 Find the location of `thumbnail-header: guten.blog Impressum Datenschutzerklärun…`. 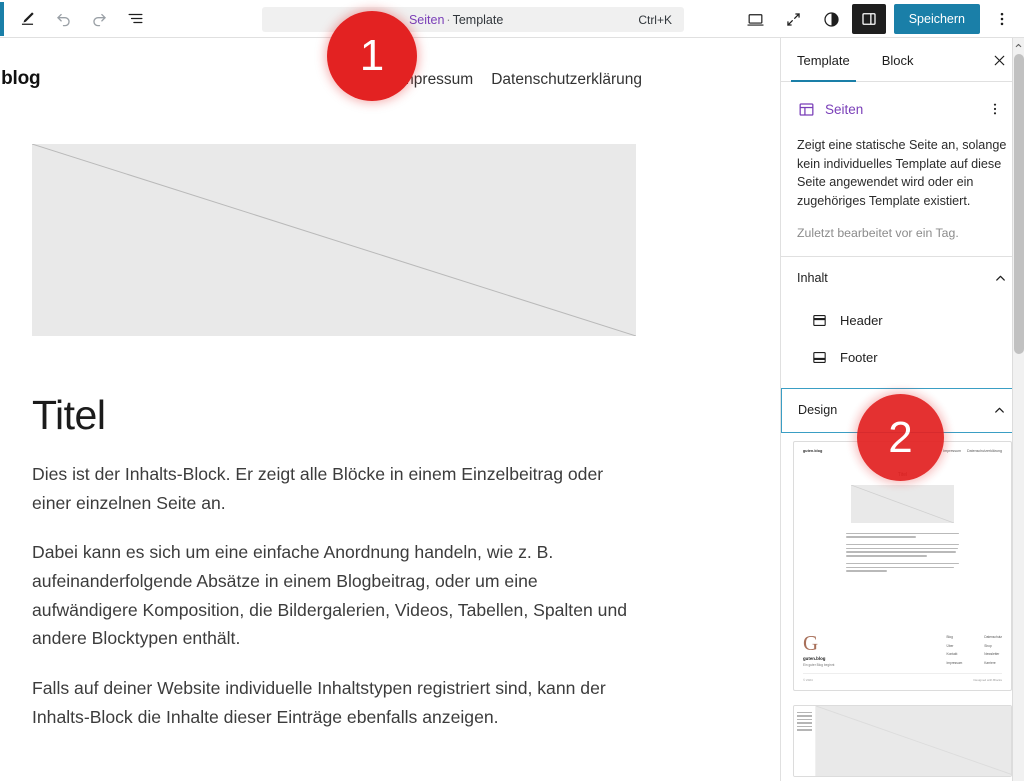

thumbnail-header: guten.blog Impressum Datenschutzerklärun… is located at coordinates (902, 451).